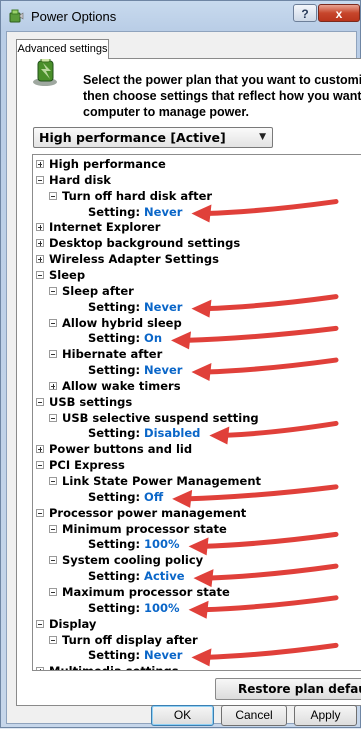 The height and width of the screenshot is (729, 361). Describe the element at coordinates (136, 576) in the screenshot. I see `tree-setting-row: Setting: Active` at that location.